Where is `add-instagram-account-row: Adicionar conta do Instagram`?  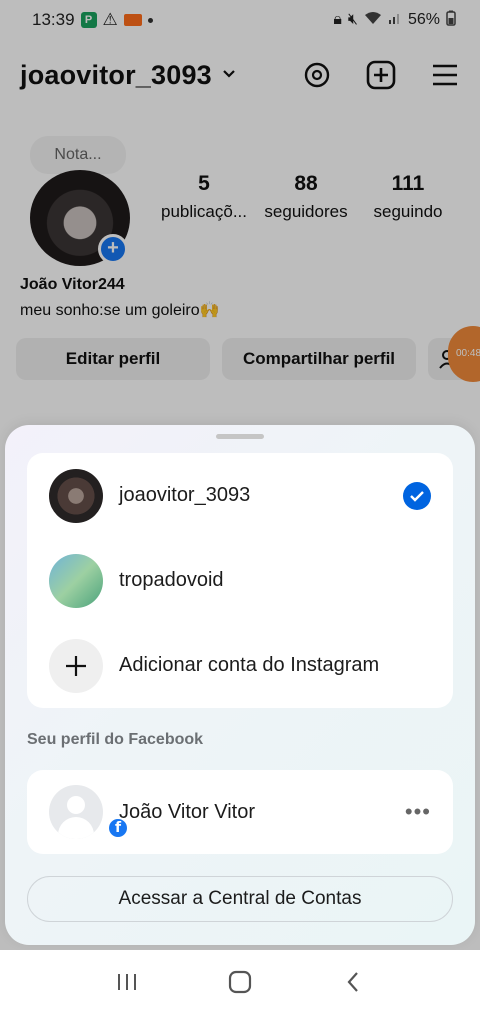 add-instagram-account-row: Adicionar conta do Instagram is located at coordinates (240, 665).